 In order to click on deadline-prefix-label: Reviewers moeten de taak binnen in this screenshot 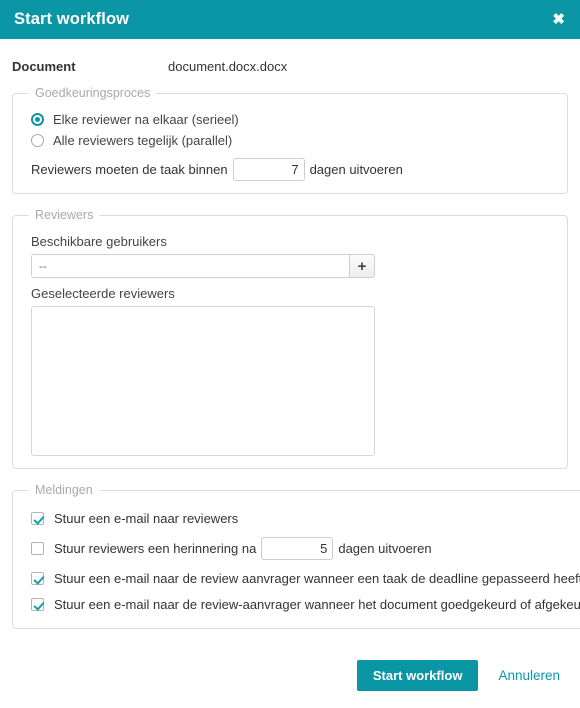, I will do `click(129, 169)`.